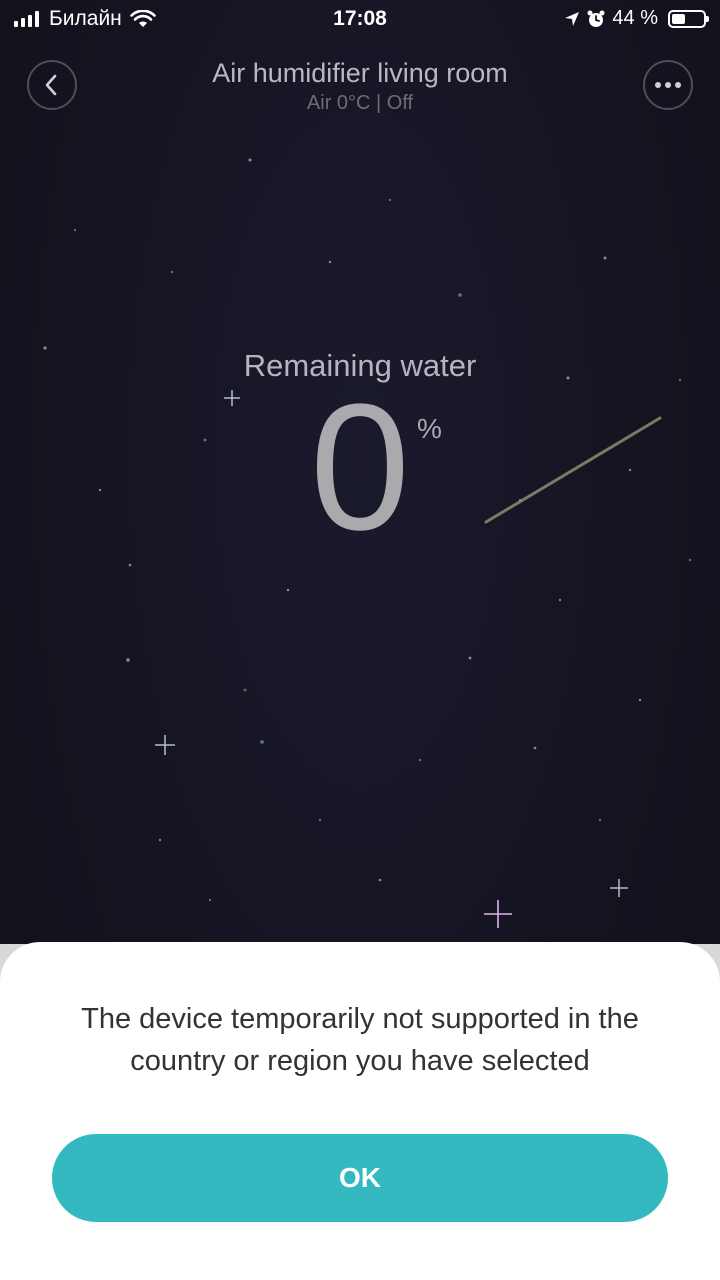 The height and width of the screenshot is (1280, 720). I want to click on device-header: Air humidifier living room Air 0°C | Off, so click(360, 90).